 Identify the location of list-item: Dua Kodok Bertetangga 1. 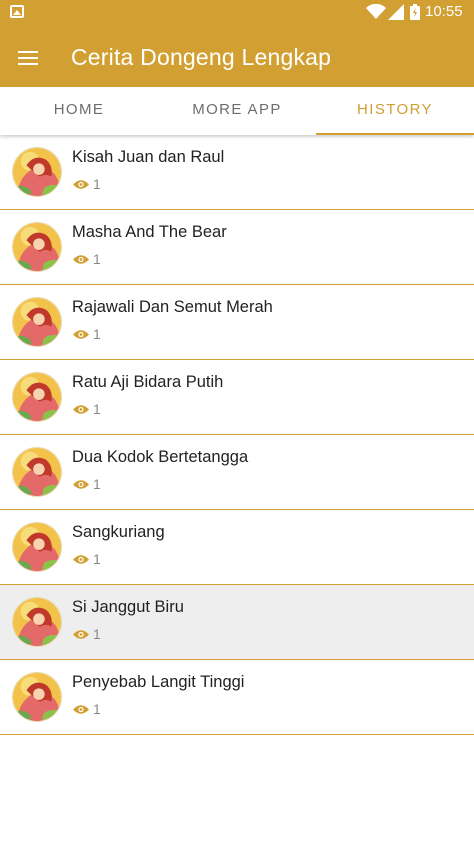
(237, 472).